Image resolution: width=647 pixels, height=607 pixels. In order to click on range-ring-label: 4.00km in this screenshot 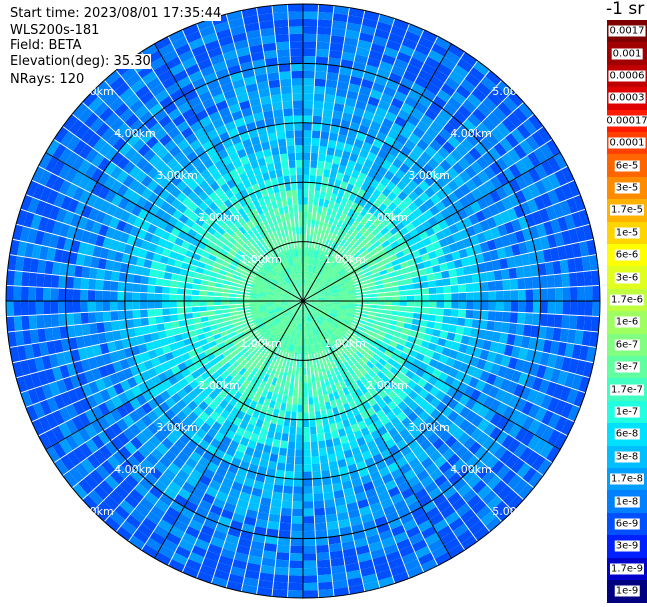, I will do `click(135, 133)`.